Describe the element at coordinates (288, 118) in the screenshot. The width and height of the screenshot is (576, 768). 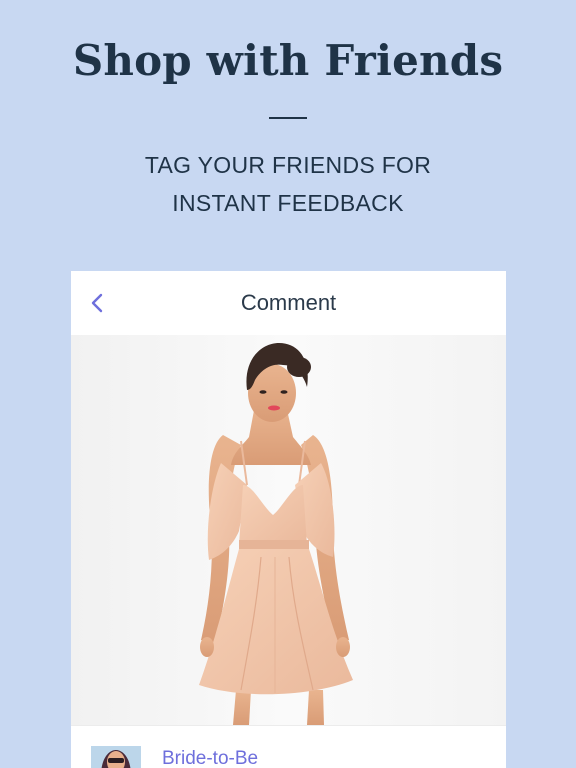
I see `headline-divider` at that location.